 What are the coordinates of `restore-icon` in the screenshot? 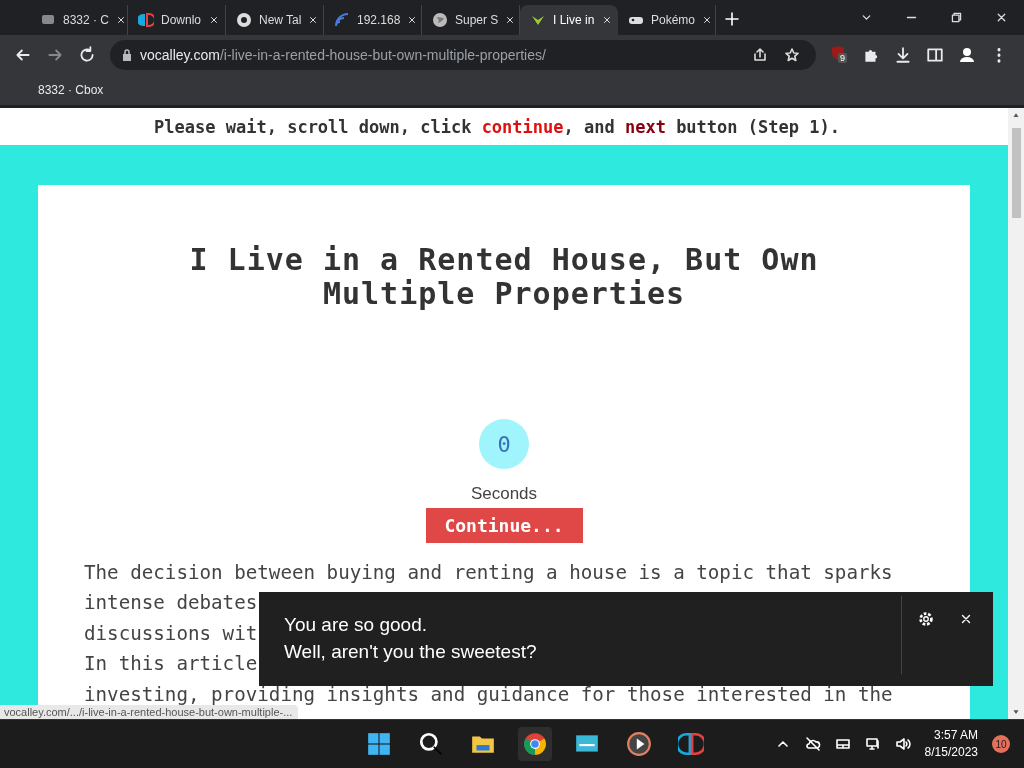 It's located at (956, 17).